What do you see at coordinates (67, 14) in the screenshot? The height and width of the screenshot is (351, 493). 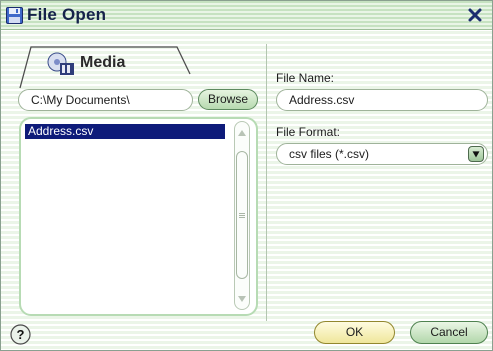 I see `window-title: File Open` at bounding box center [67, 14].